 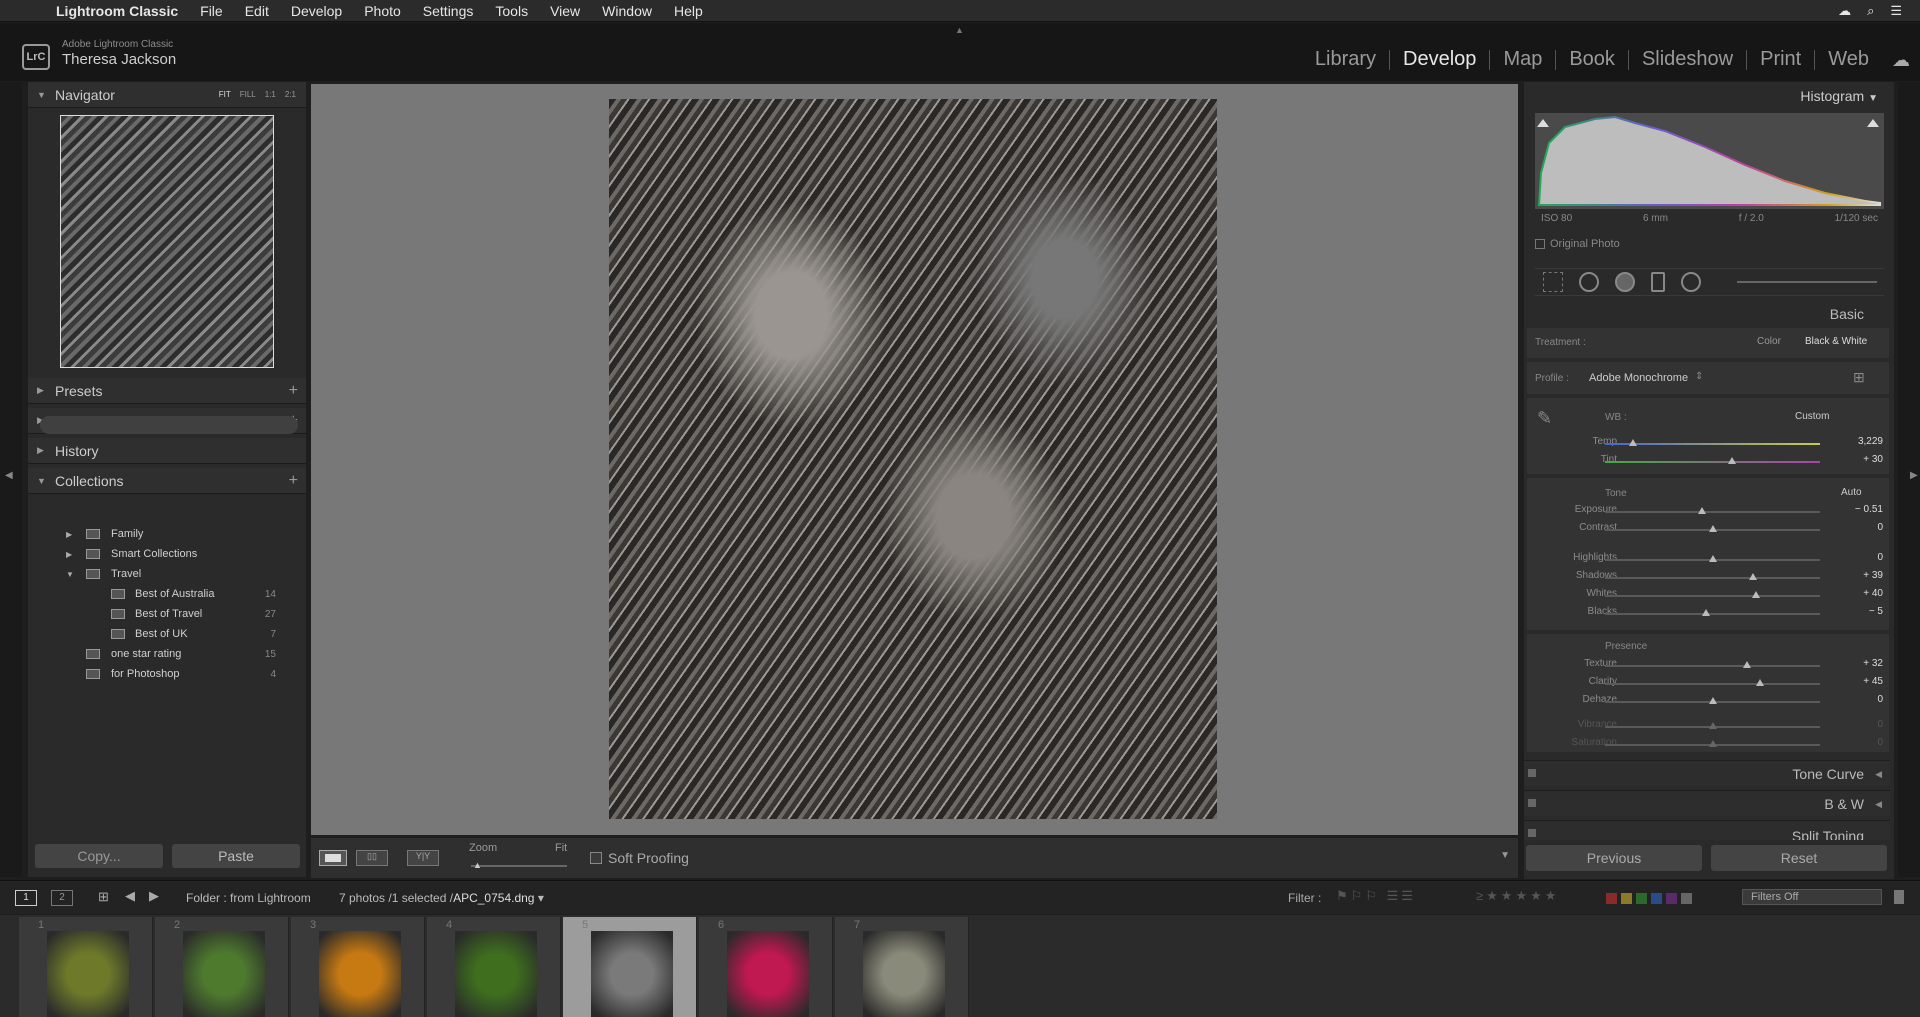 I want to click on split-toning-header: Split Toning, so click(x=1707, y=830).